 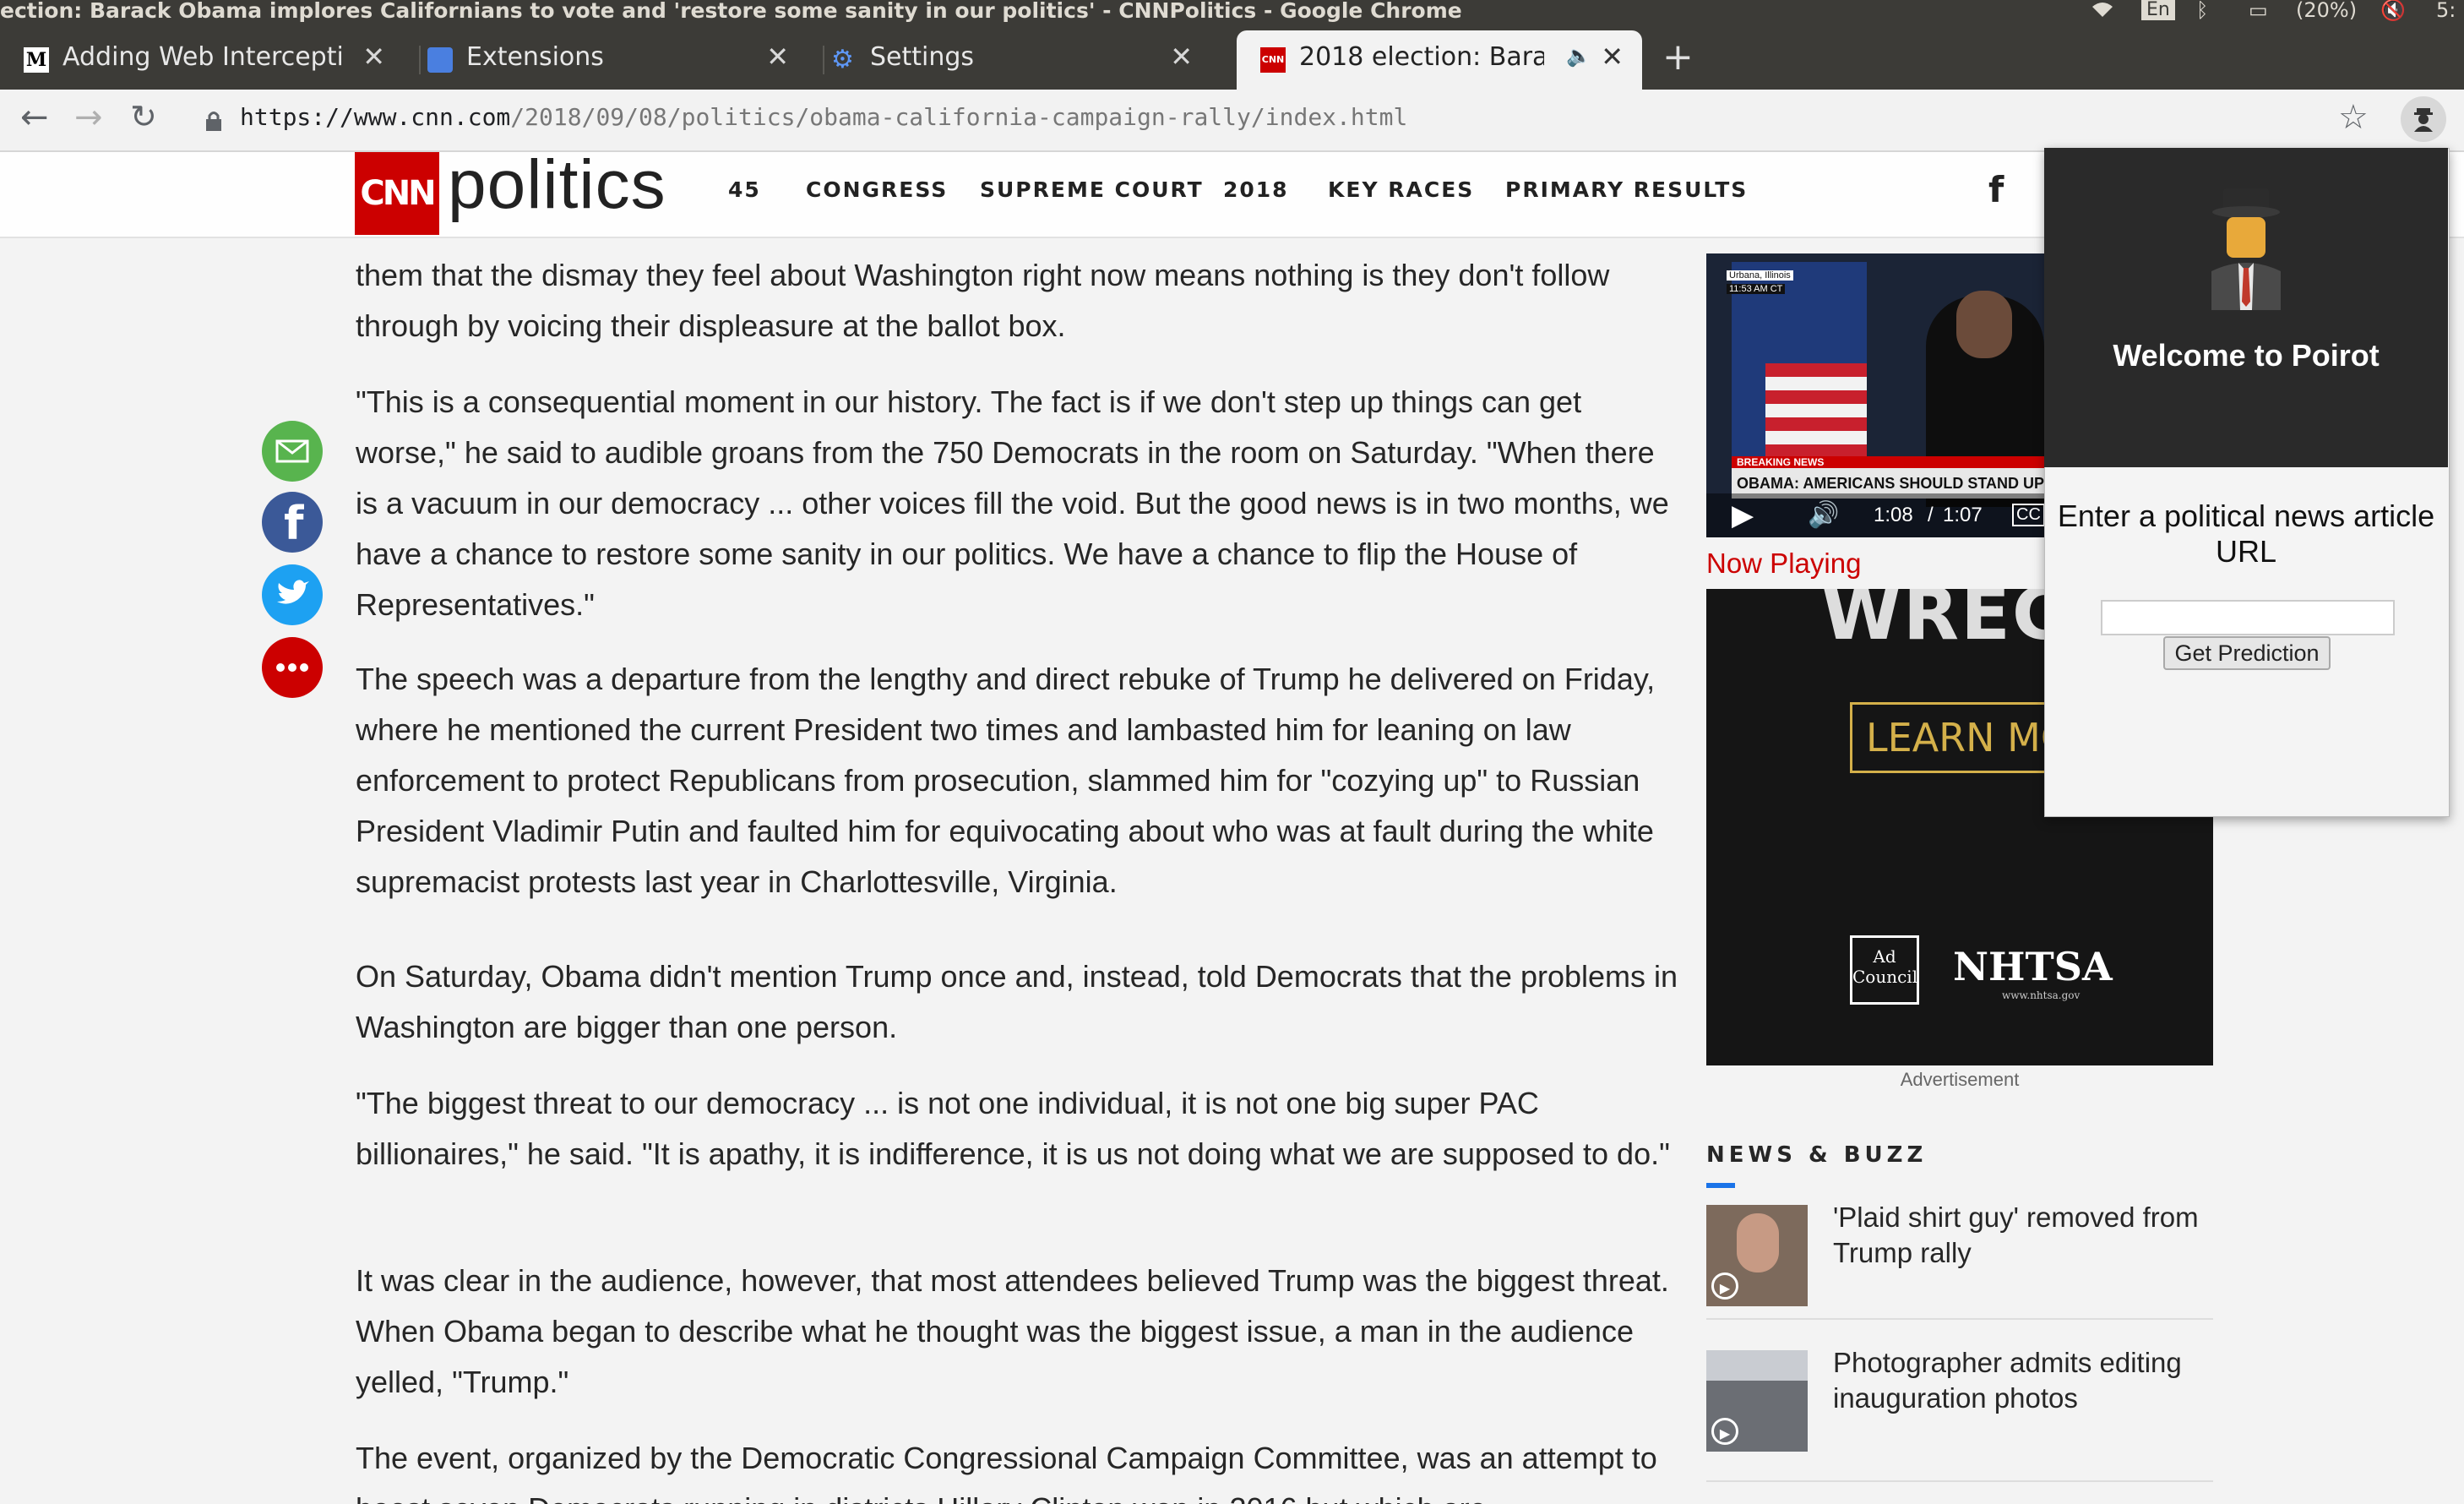 I want to click on forward-button: →, so click(x=88, y=117).